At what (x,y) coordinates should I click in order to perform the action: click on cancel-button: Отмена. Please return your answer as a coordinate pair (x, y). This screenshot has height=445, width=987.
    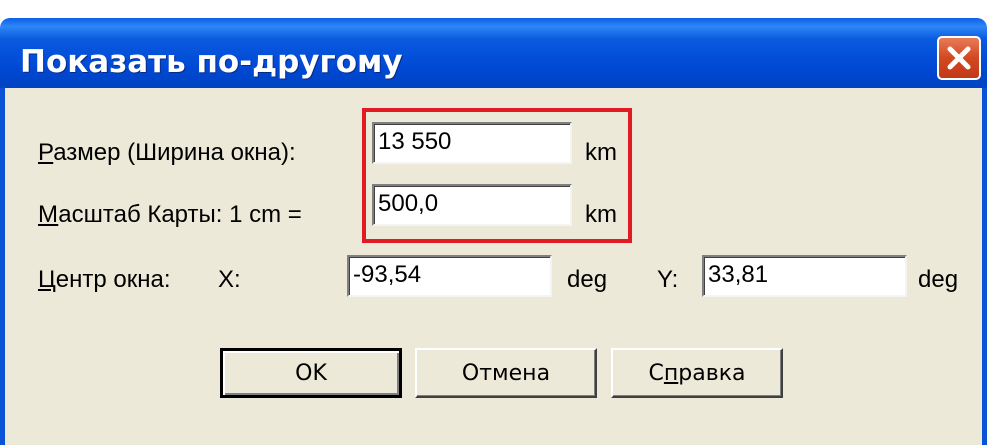
    Looking at the image, I should click on (506, 373).